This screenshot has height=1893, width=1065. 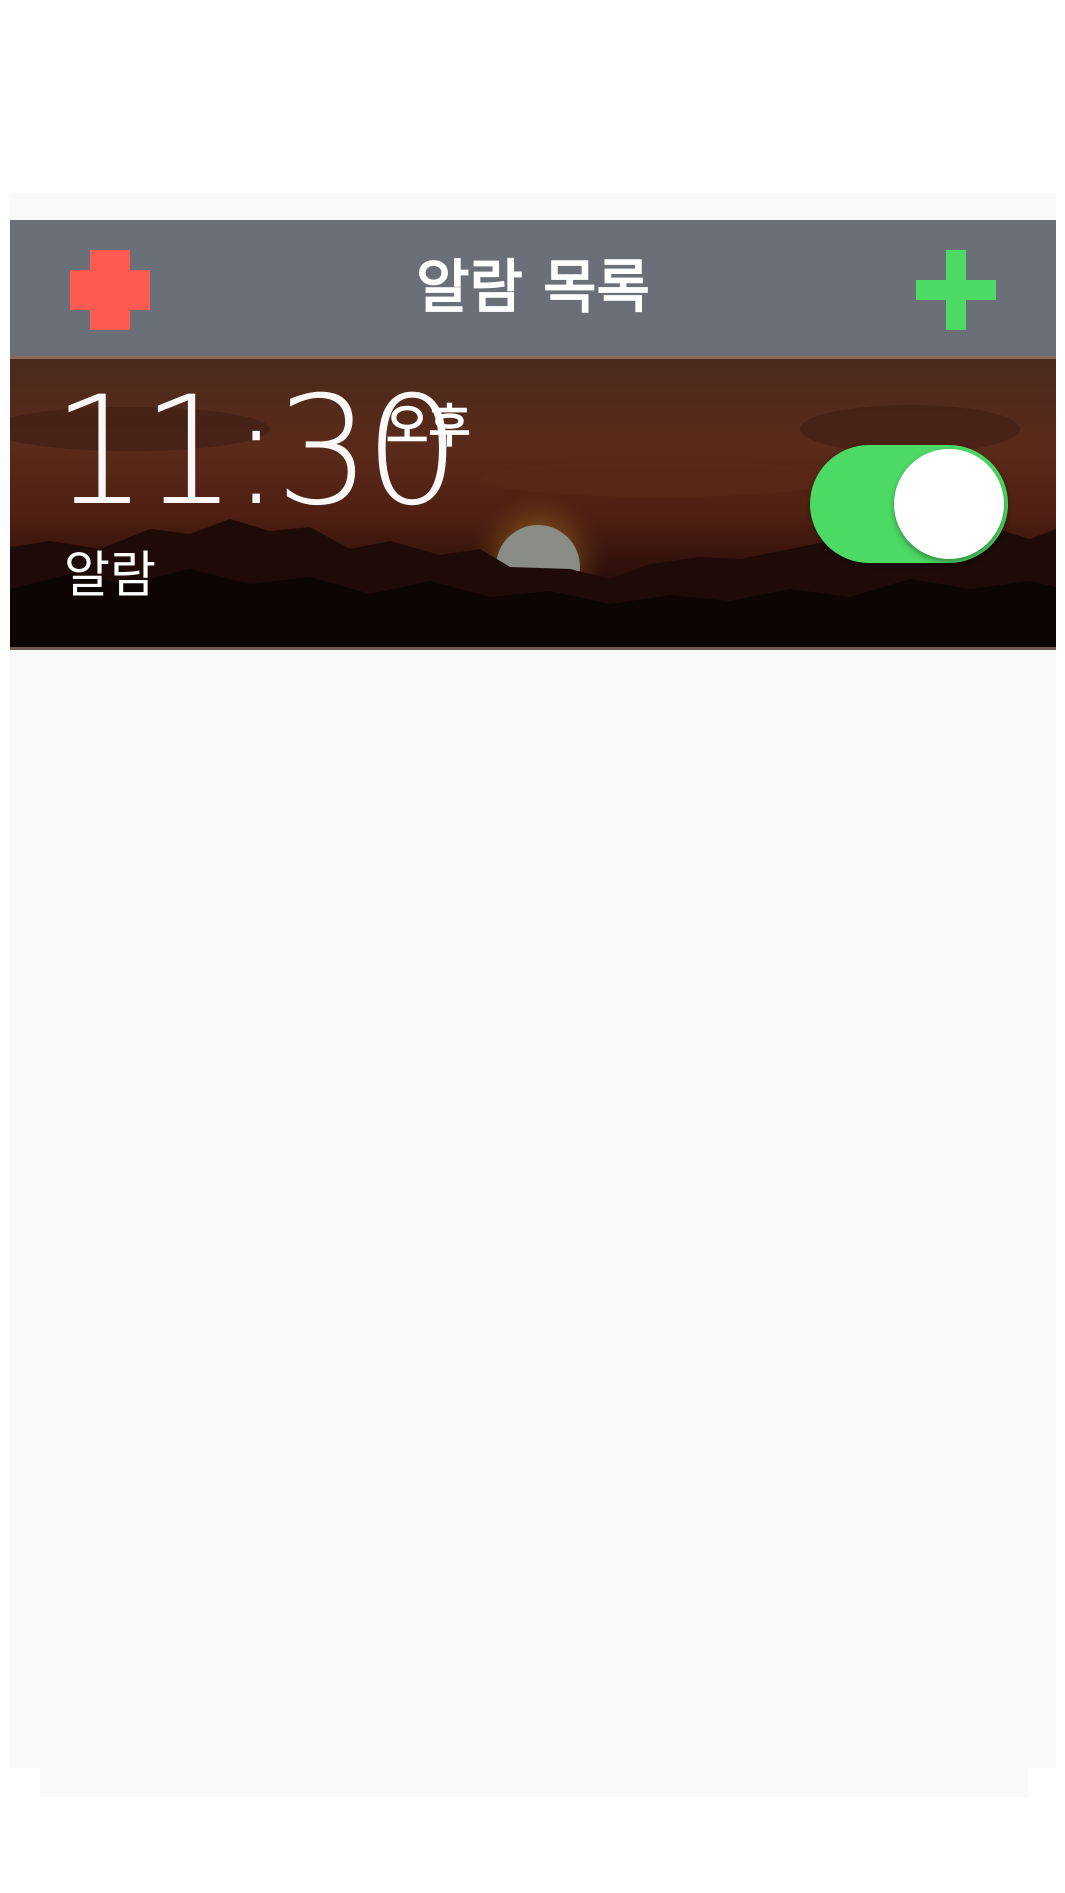 I want to click on list-divider, so click(x=533, y=648).